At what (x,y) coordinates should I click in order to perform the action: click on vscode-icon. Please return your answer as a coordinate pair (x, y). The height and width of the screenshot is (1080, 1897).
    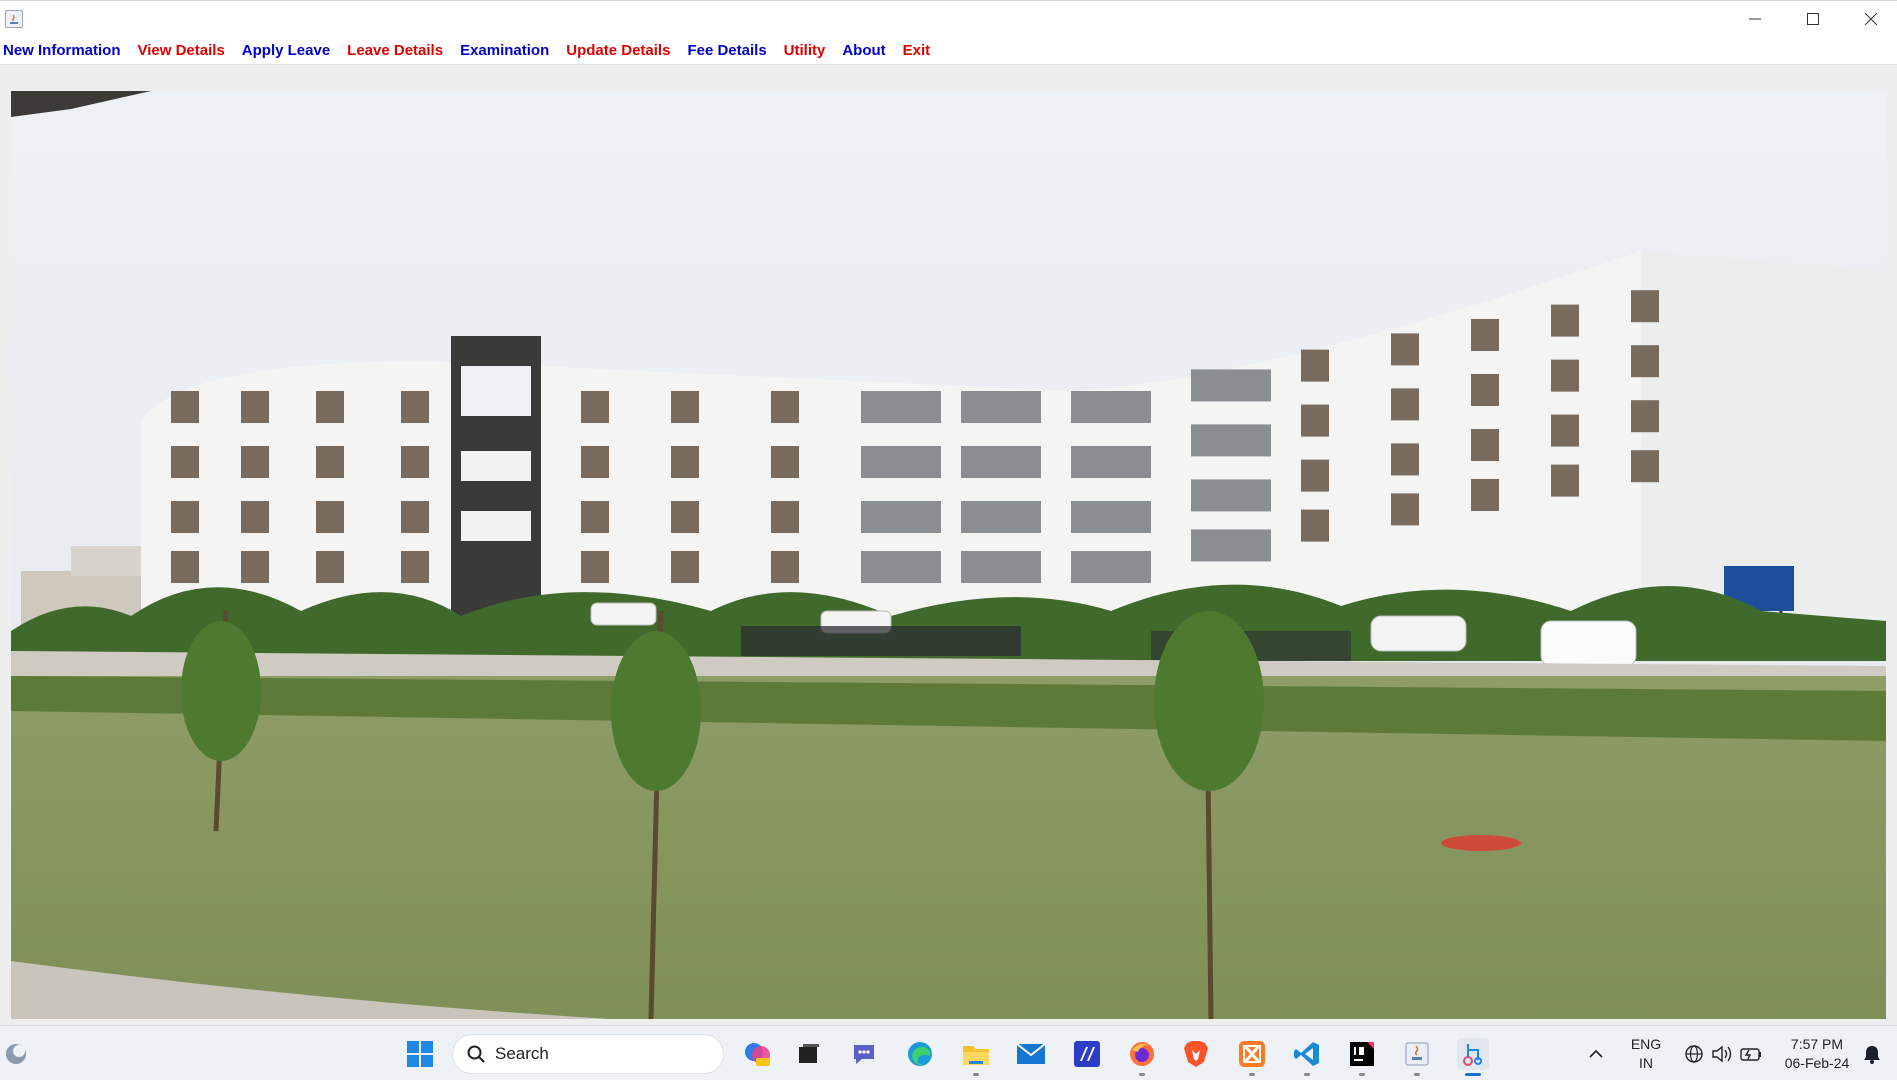
    Looking at the image, I should click on (1307, 1057).